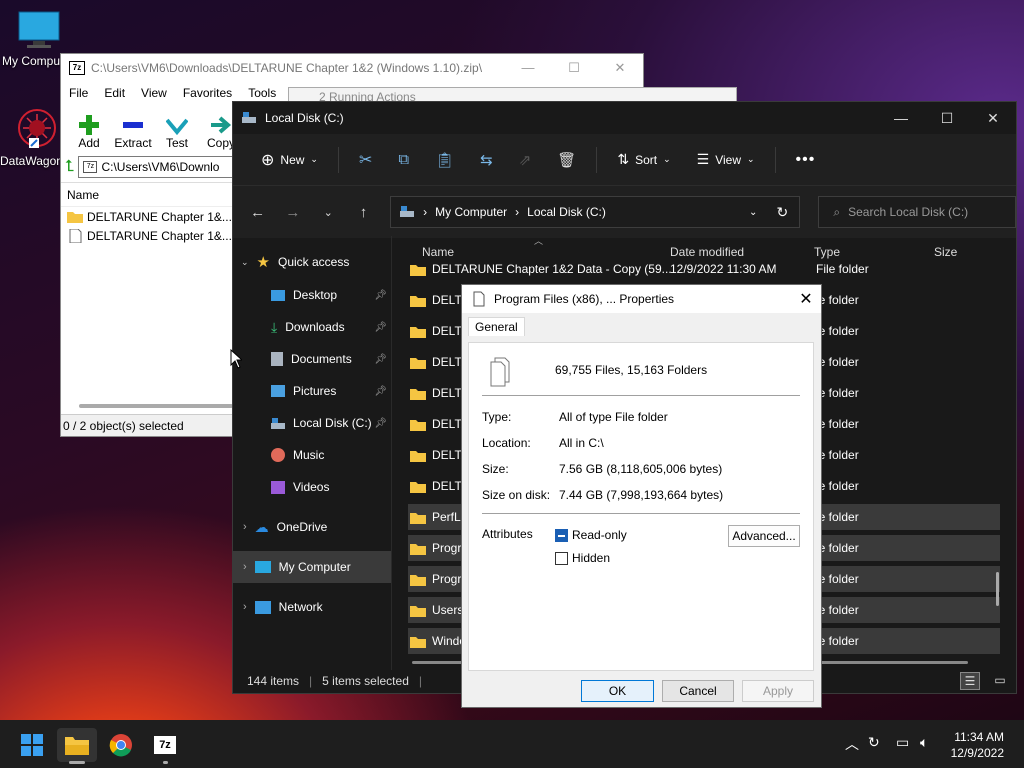 This screenshot has width=1024, height=768. Describe the element at coordinates (312, 359) in the screenshot. I see `sidebar-item-documents: Documents 📌︎` at that location.